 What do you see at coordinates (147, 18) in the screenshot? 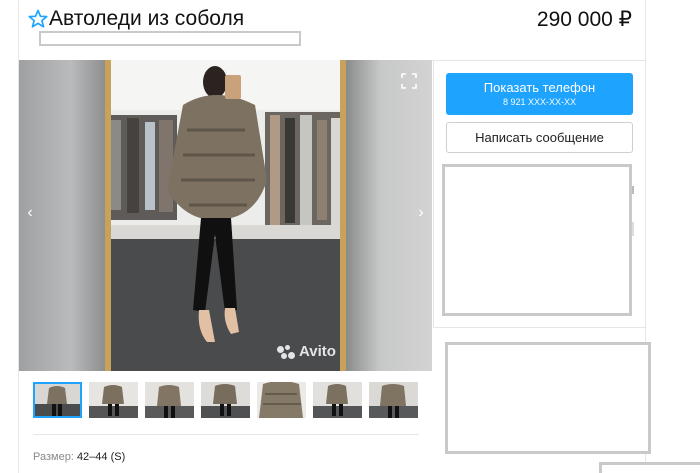
I see `listing-title: Автоледи из соболя` at bounding box center [147, 18].